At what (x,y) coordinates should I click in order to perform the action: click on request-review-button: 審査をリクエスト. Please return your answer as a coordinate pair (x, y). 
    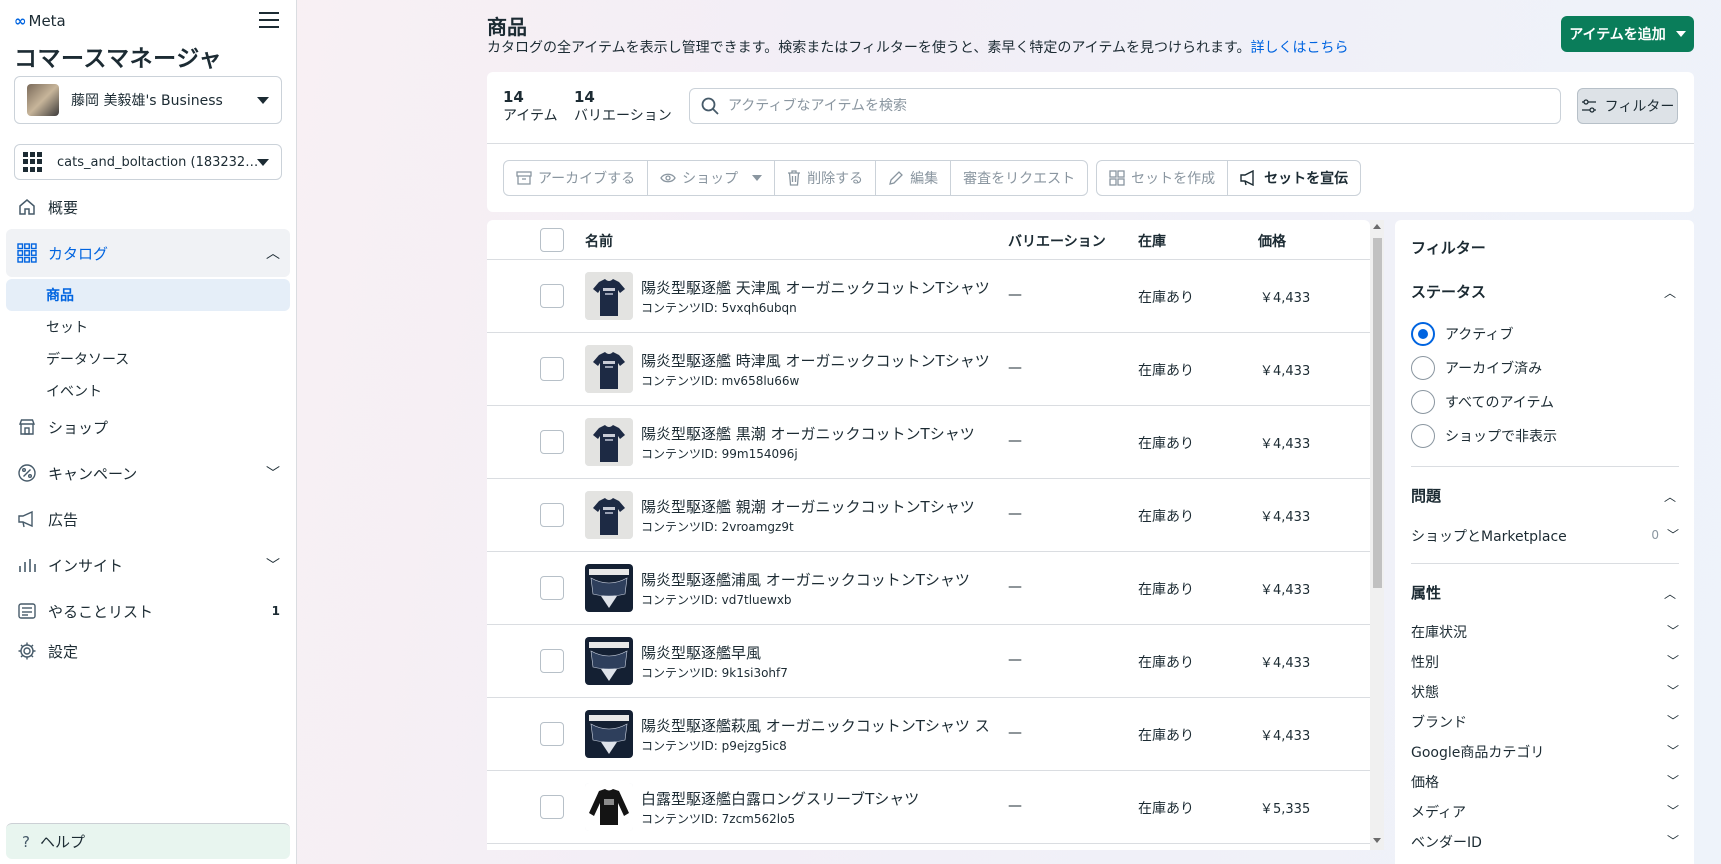
    Looking at the image, I should click on (1019, 178).